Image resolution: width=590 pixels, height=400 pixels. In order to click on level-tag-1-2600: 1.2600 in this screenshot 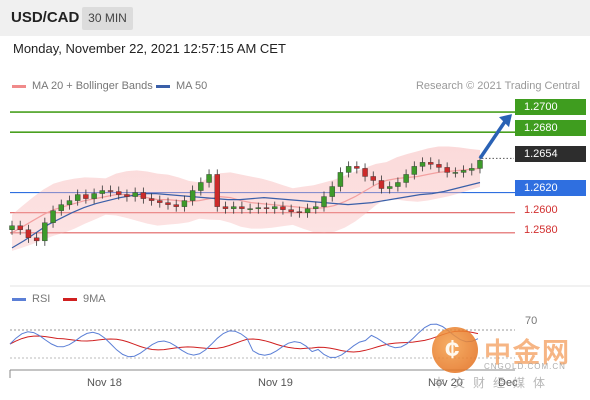, I will do `click(541, 210)`.